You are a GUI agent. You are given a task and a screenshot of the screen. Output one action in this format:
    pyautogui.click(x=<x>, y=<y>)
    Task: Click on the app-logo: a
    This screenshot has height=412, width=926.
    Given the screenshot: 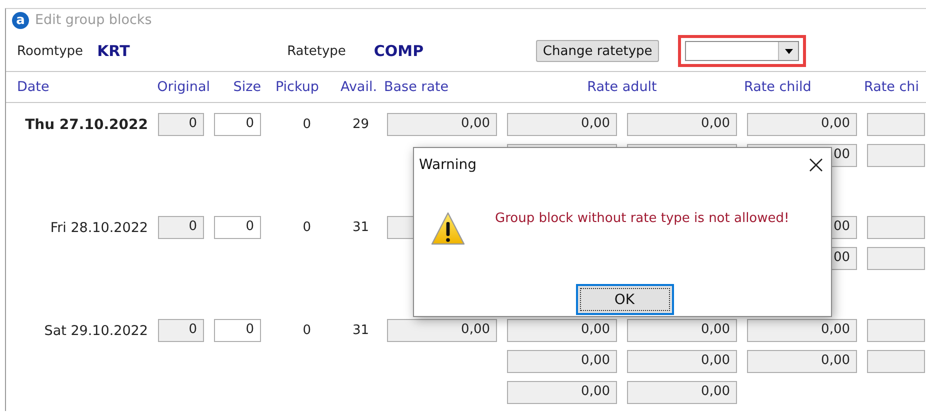 What is the action you would take?
    pyautogui.click(x=20, y=20)
    